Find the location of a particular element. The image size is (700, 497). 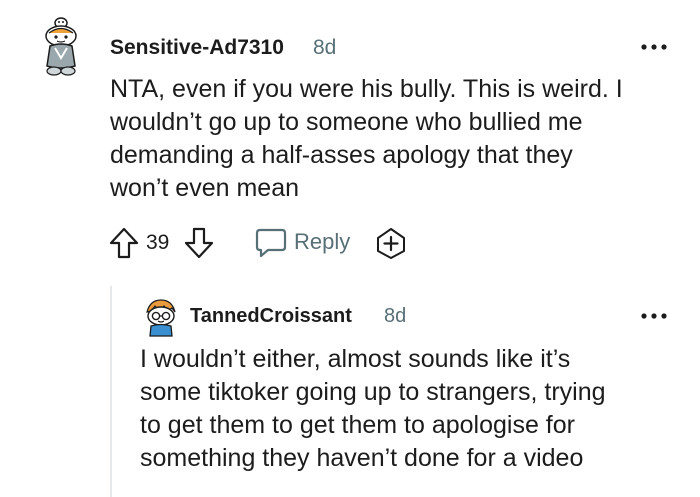

comment-line: won’t even mean is located at coordinates (205, 188).